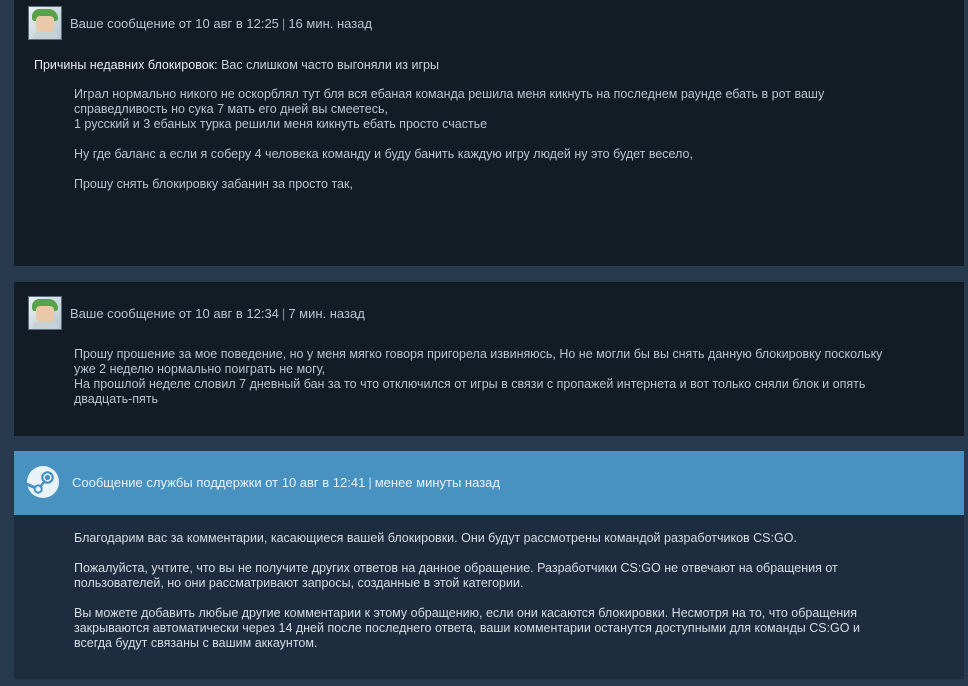 Image resolution: width=968 pixels, height=686 pixels. I want to click on message-age: 7 мин. назад, so click(326, 313).